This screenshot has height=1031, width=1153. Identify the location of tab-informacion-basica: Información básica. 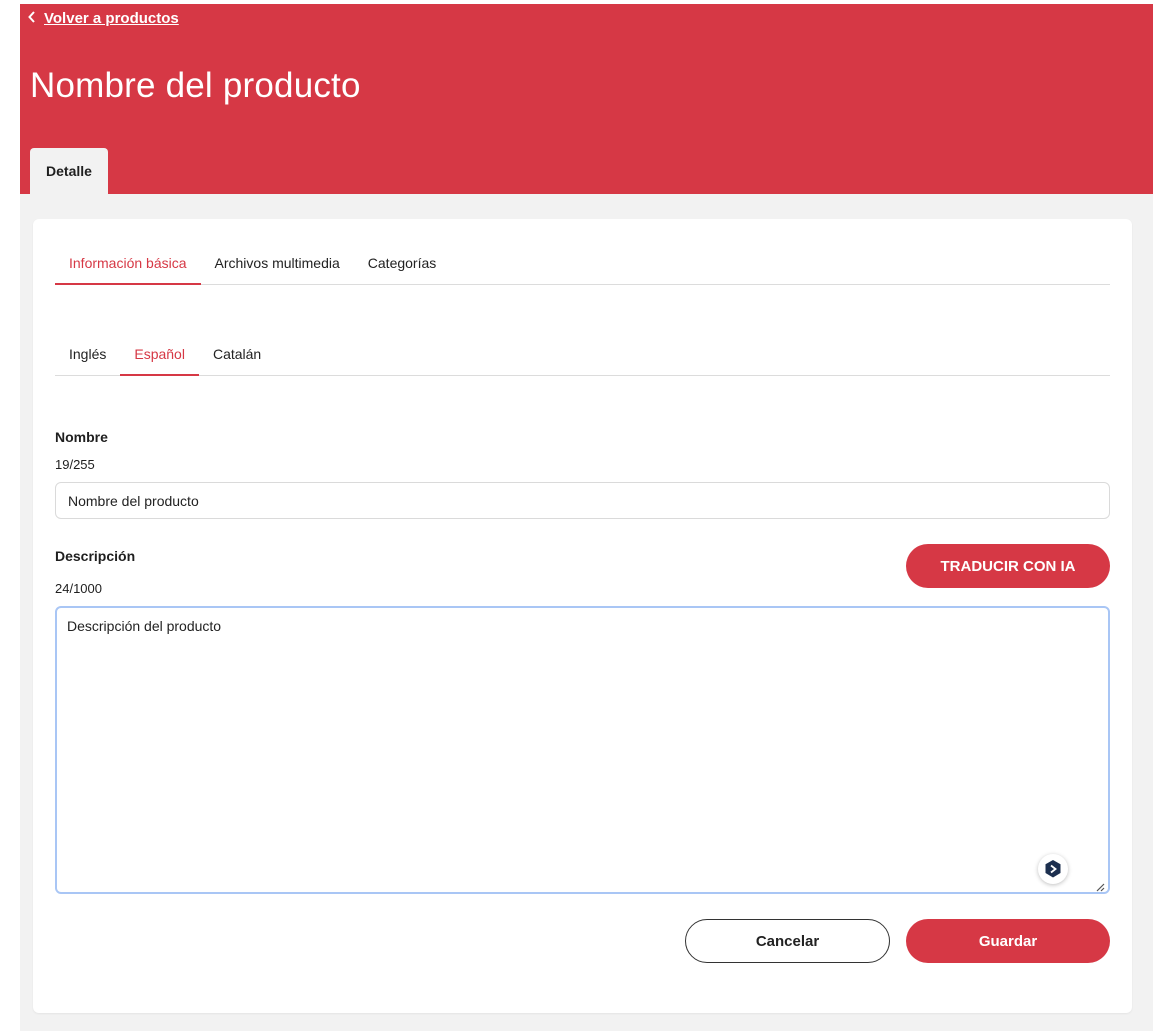
(128, 270).